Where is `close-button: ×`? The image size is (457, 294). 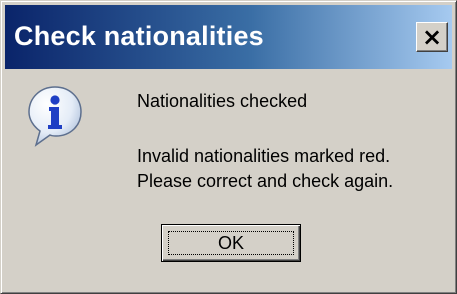 close-button: × is located at coordinates (432, 37).